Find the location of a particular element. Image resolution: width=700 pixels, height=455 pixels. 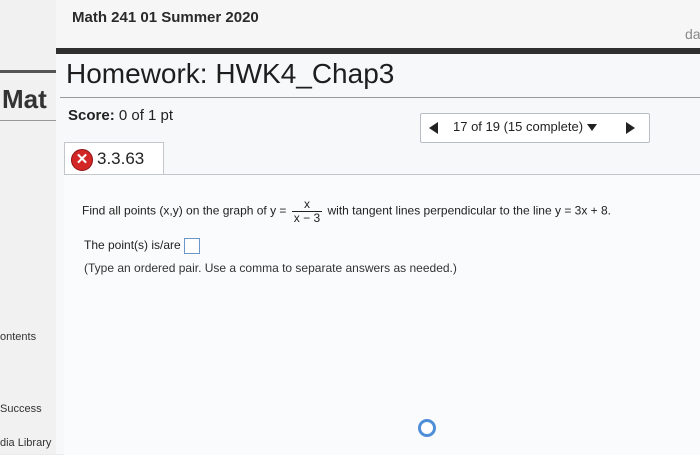

score-value: 0 of 1 pt is located at coordinates (146, 115).